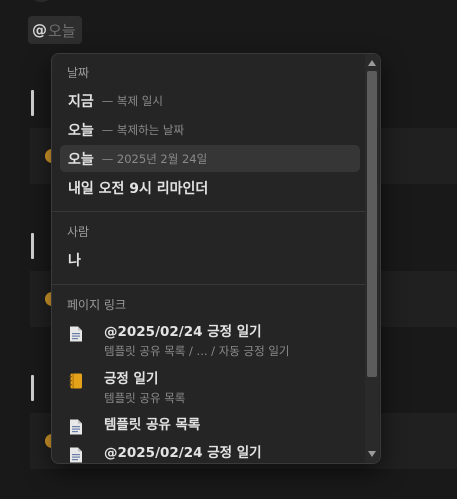  Describe the element at coordinates (131, 379) in the screenshot. I see `page-link-title: 긍정 일기` at that location.